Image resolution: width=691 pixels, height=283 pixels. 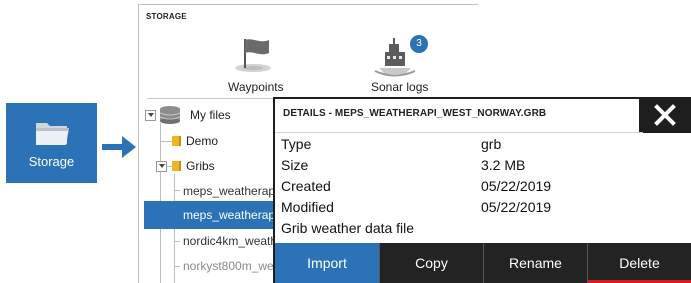 I want to click on waypoint-flag-icon, so click(x=253, y=55).